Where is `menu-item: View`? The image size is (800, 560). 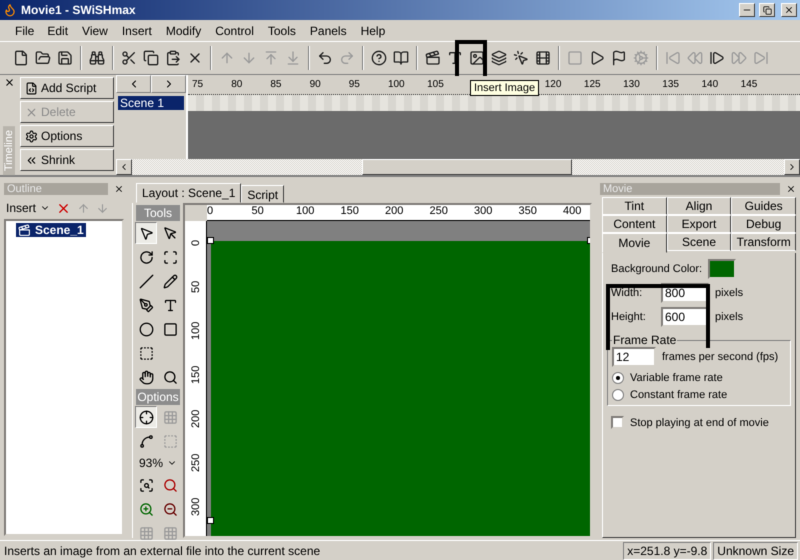 menu-item: View is located at coordinates (95, 30).